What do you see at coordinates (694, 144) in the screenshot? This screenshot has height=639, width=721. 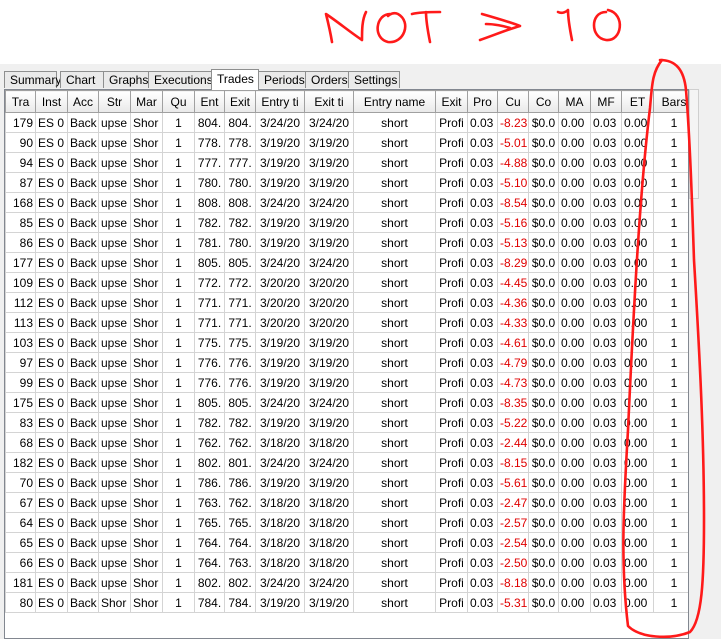 I see `vertical-scrollbar` at bounding box center [694, 144].